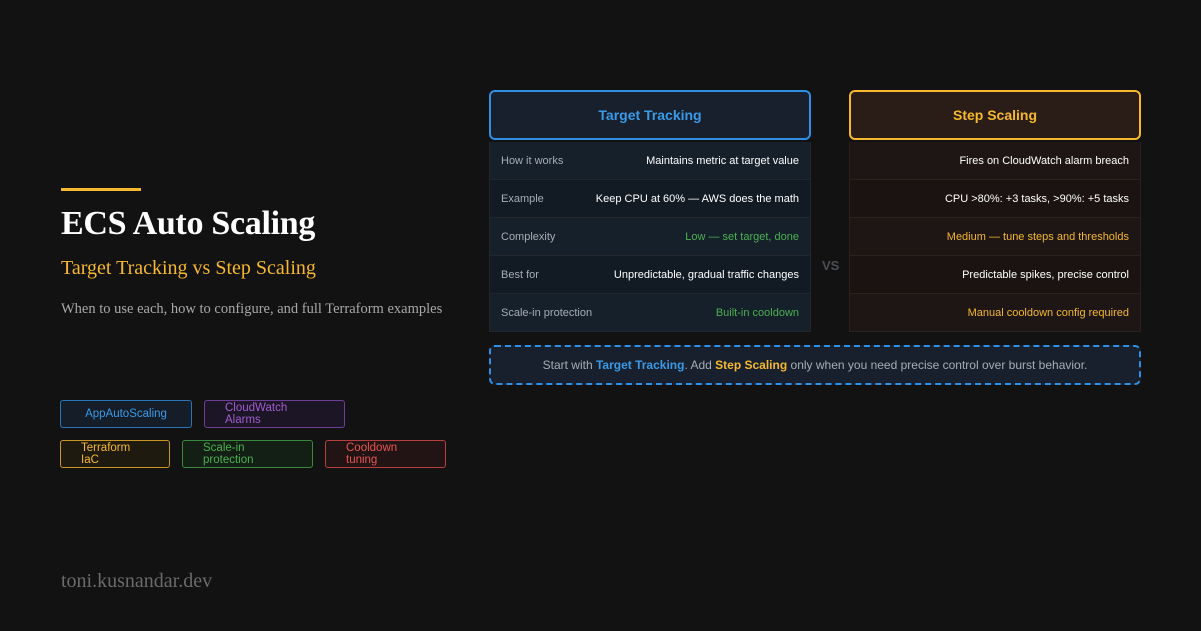 The height and width of the screenshot is (631, 1201). What do you see at coordinates (528, 236) in the screenshot?
I see `row-label: Complexity` at bounding box center [528, 236].